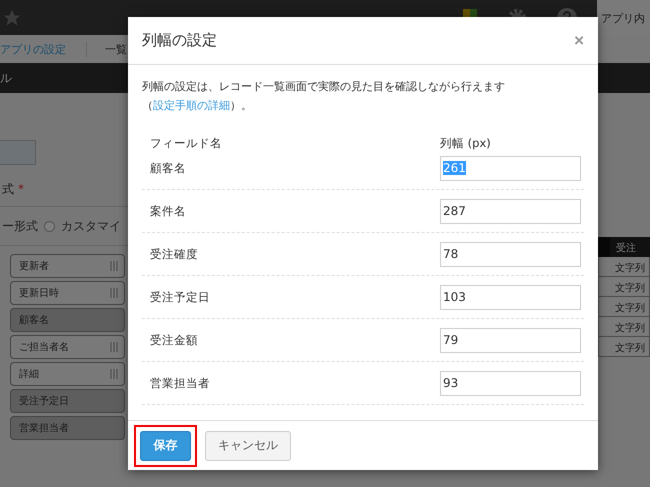  What do you see at coordinates (191, 105) in the screenshot?
I see `help-link: 設定手順の詳細` at bounding box center [191, 105].